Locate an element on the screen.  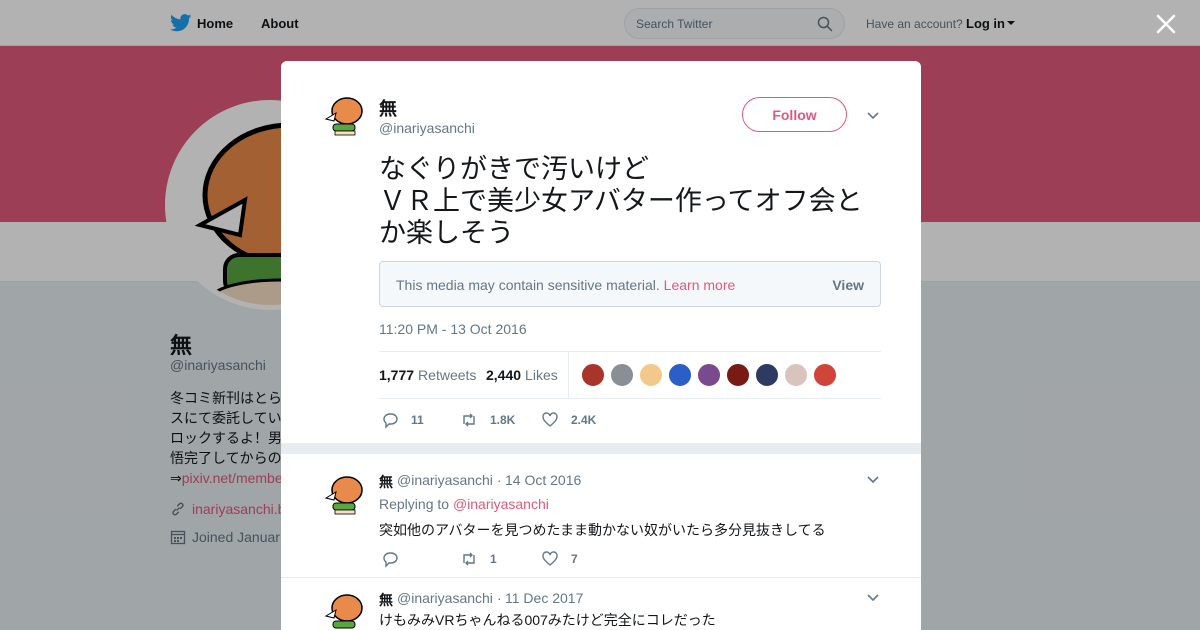
retweets-label: Retweets is located at coordinates (447, 375).